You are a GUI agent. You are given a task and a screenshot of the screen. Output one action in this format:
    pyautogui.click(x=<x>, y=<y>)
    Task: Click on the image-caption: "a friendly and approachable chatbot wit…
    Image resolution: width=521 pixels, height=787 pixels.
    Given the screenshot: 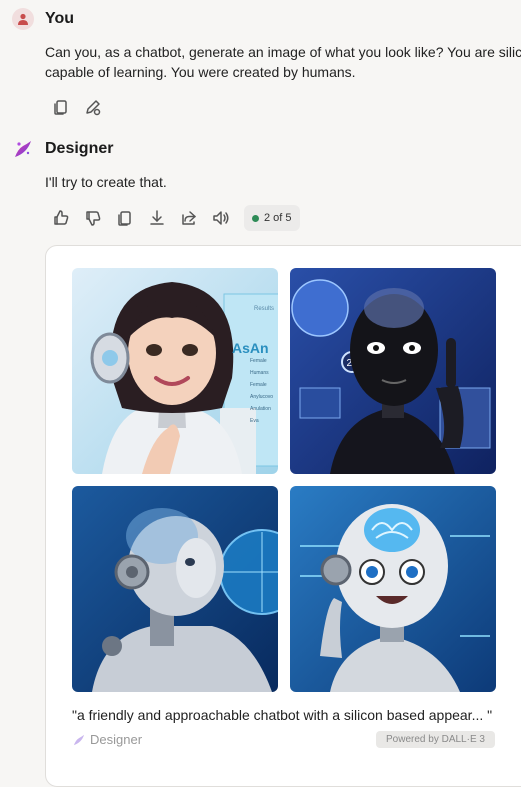 What is the action you would take?
    pyautogui.click(x=282, y=715)
    